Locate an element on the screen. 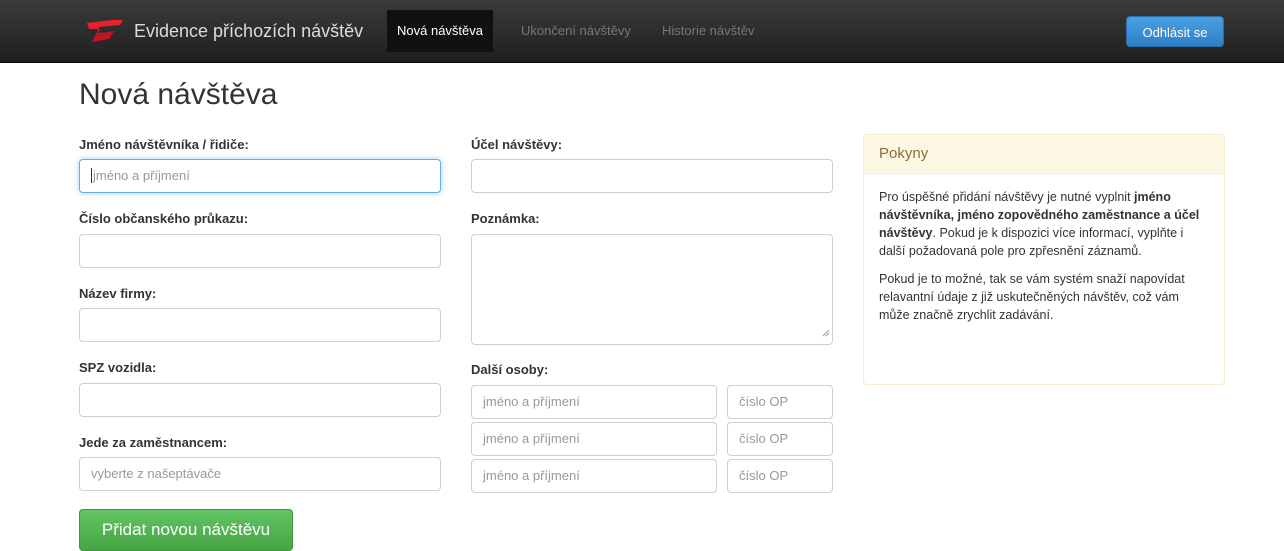 The width and height of the screenshot is (1284, 551). visitor-name-placeholder: jméno a příjmení is located at coordinates (141, 175).